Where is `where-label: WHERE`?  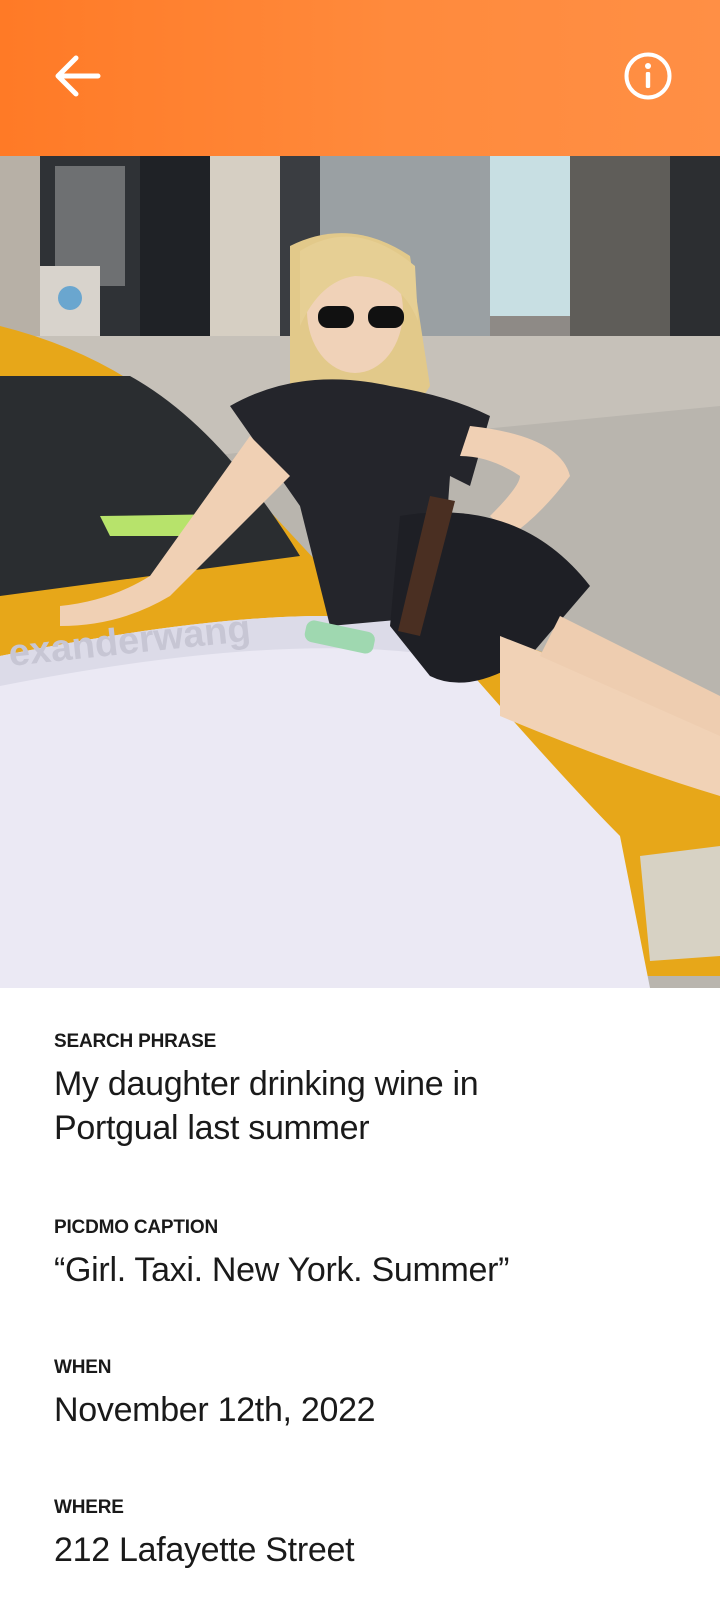
where-label: WHERE is located at coordinates (89, 1507).